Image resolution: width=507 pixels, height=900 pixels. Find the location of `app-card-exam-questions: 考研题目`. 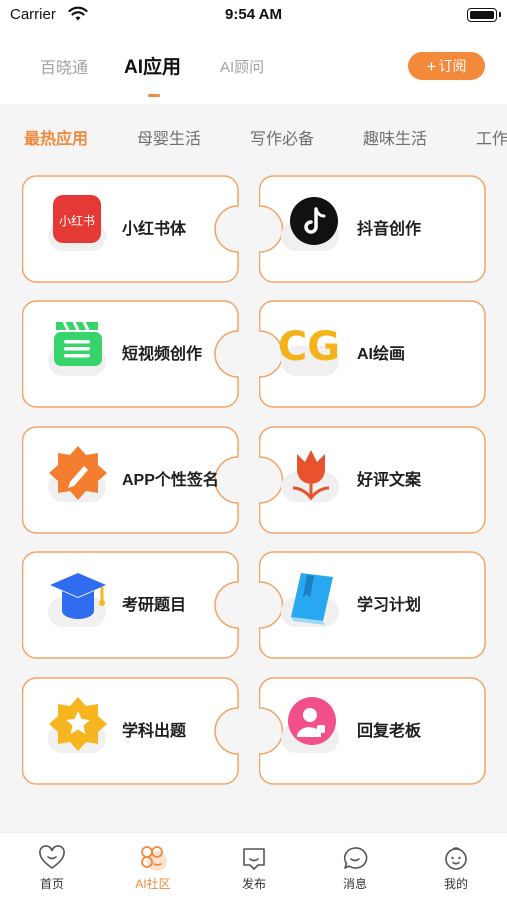

app-card-exam-questions: 考研题目 is located at coordinates (131, 605).